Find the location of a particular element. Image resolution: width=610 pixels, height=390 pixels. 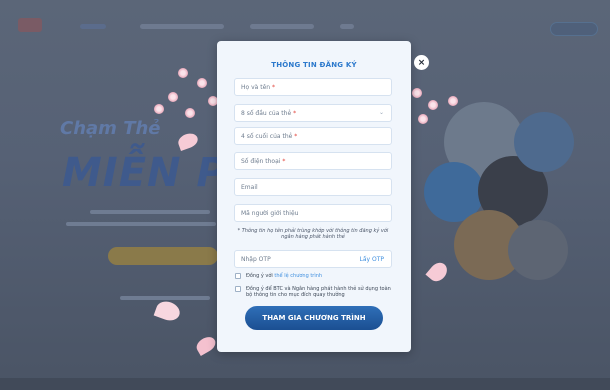

card-last4-field: 4 số cuối của thẻ * is located at coordinates (313, 136).